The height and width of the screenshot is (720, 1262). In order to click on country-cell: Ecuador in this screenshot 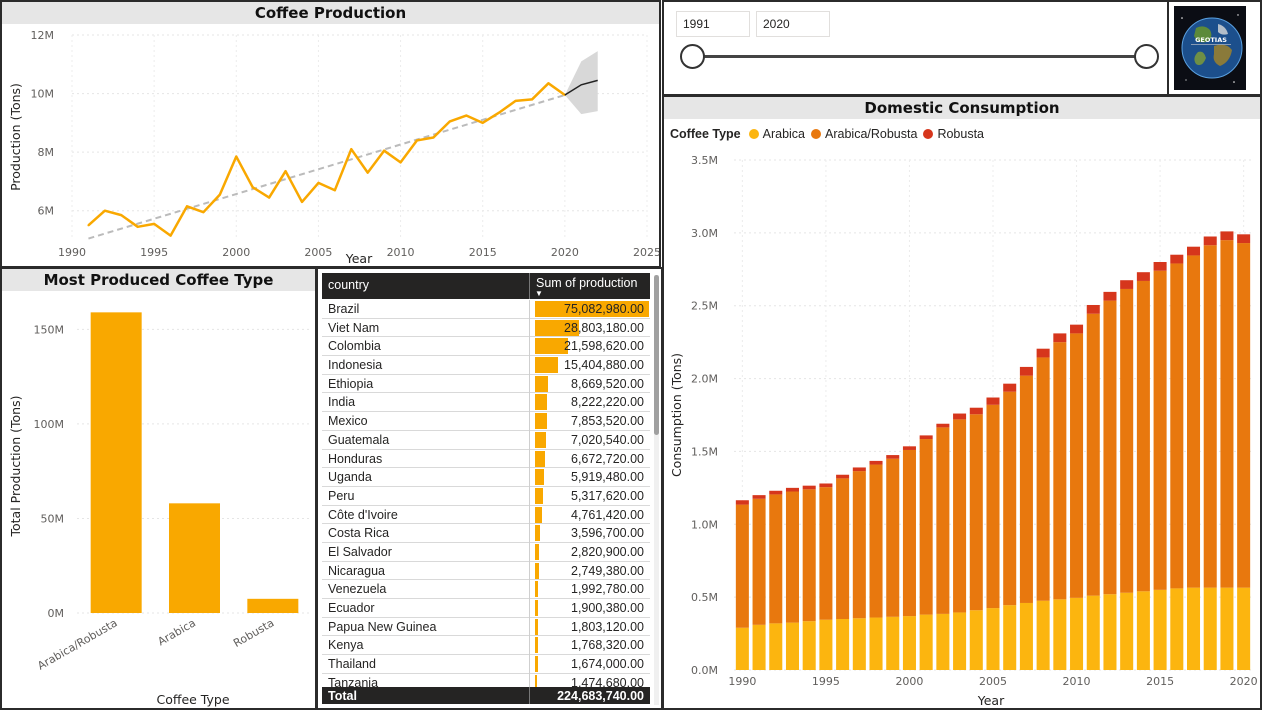, I will do `click(351, 608)`.